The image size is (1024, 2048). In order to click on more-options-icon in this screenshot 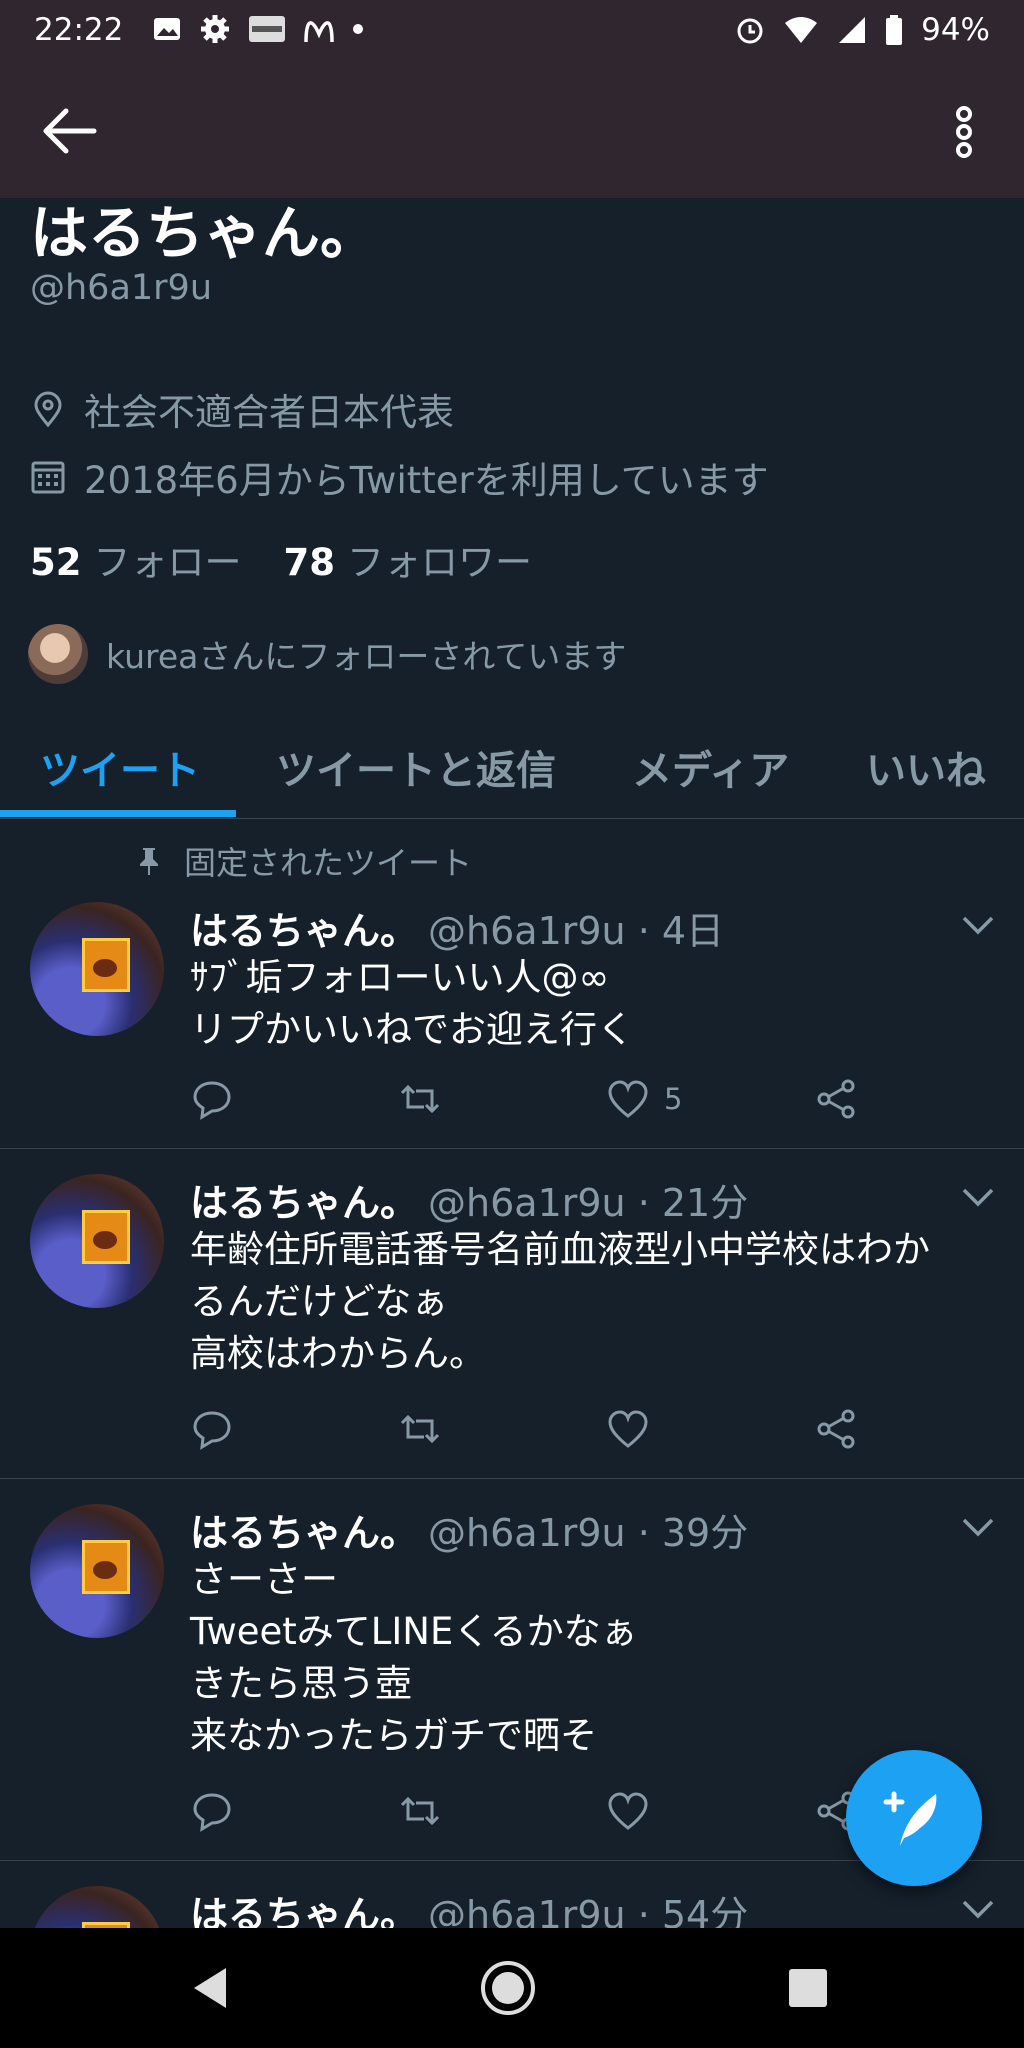, I will do `click(964, 132)`.